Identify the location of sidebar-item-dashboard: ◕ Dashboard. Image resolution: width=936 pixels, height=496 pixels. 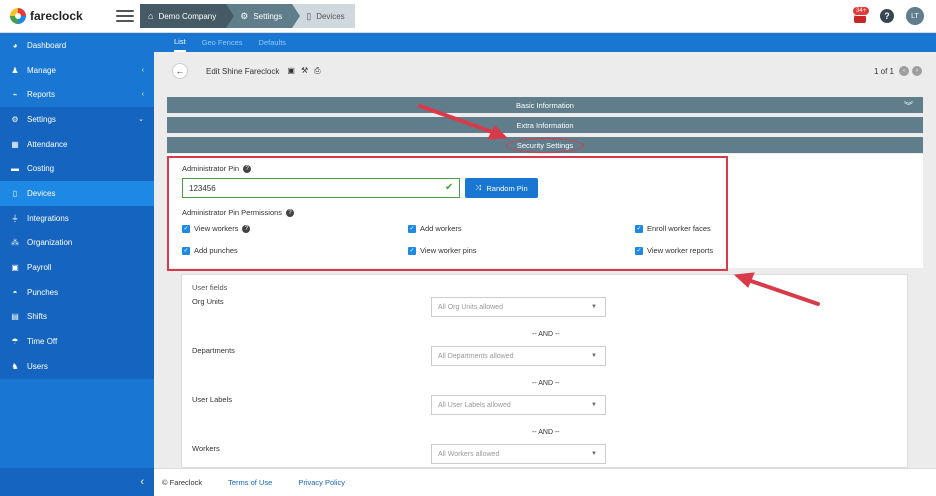
(77, 45).